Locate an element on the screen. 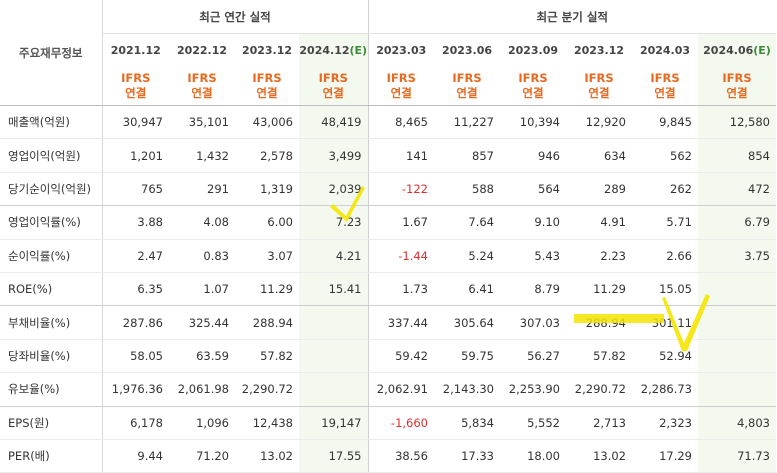 The height and width of the screenshot is (473, 777). table-cell: 59.75 is located at coordinates (467, 356).